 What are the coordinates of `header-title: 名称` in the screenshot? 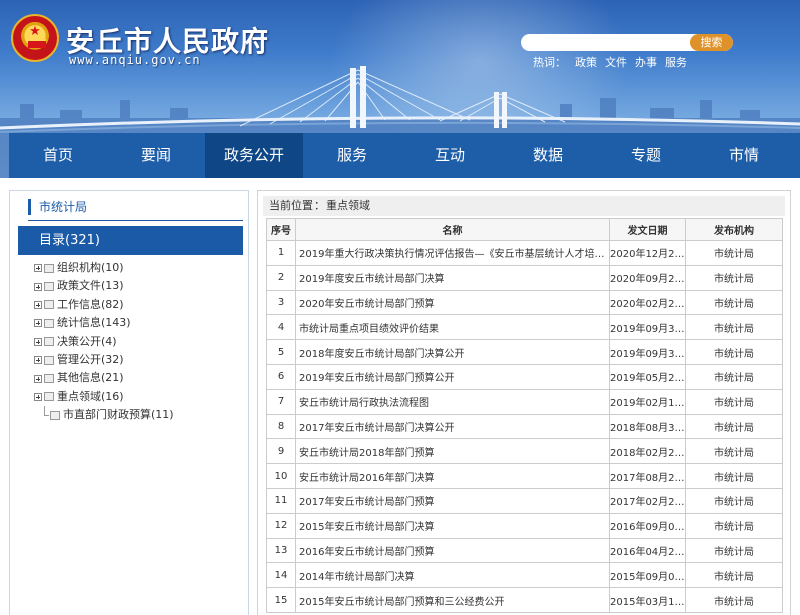 It's located at (452, 229).